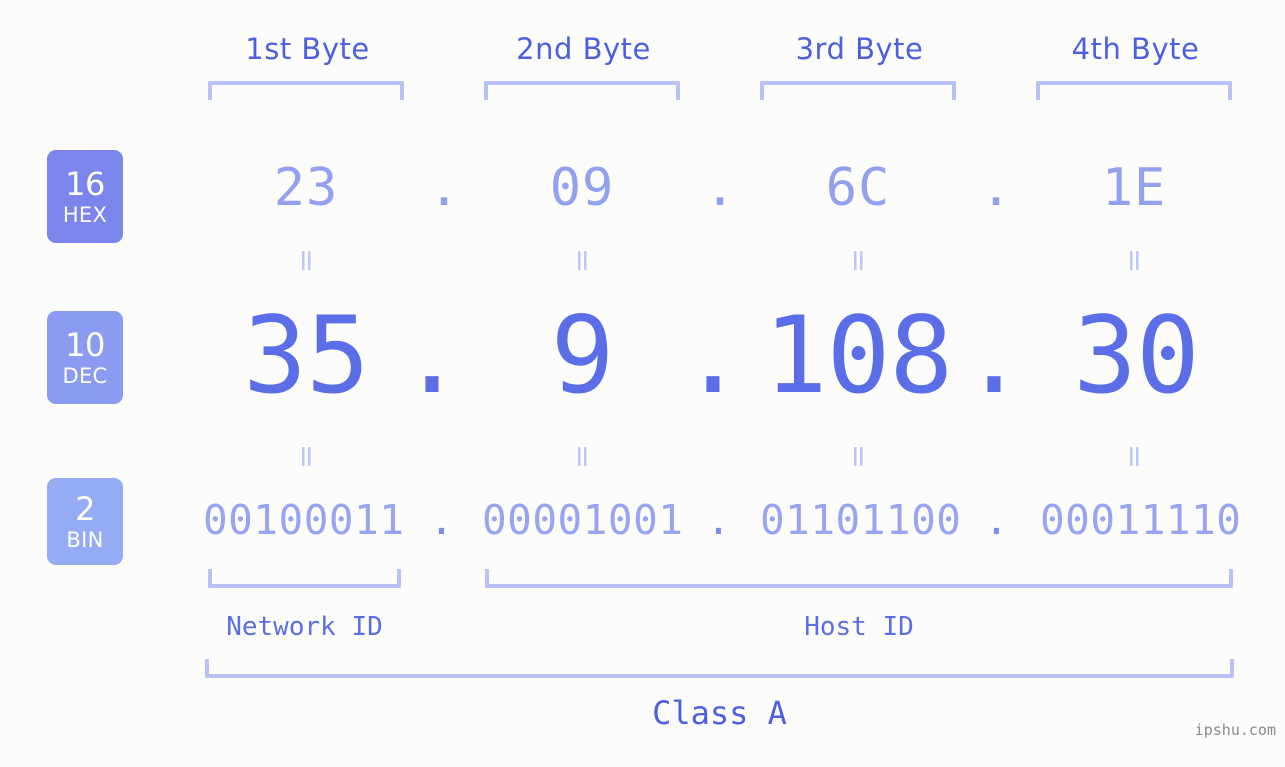  I want to click on host-id-label: Host ID, so click(859, 627).